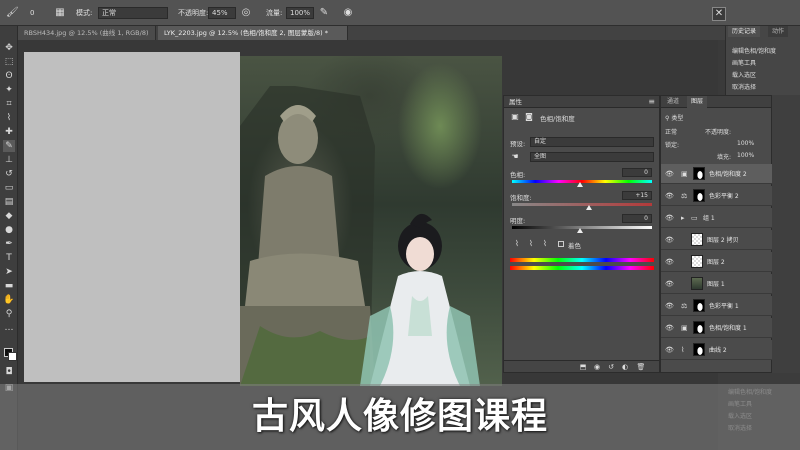 This screenshot has height=450, width=800. Describe the element at coordinates (717, 328) in the screenshot. I see `layer-row: 👁 ▣ 色相/饱和度 1` at that location.